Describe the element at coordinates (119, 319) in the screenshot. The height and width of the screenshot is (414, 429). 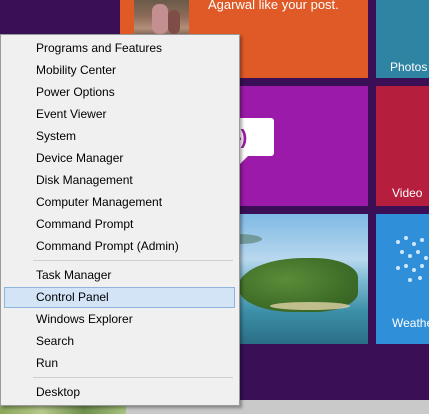
I see `menu-item-windows-explorer: Windows Explorer` at that location.